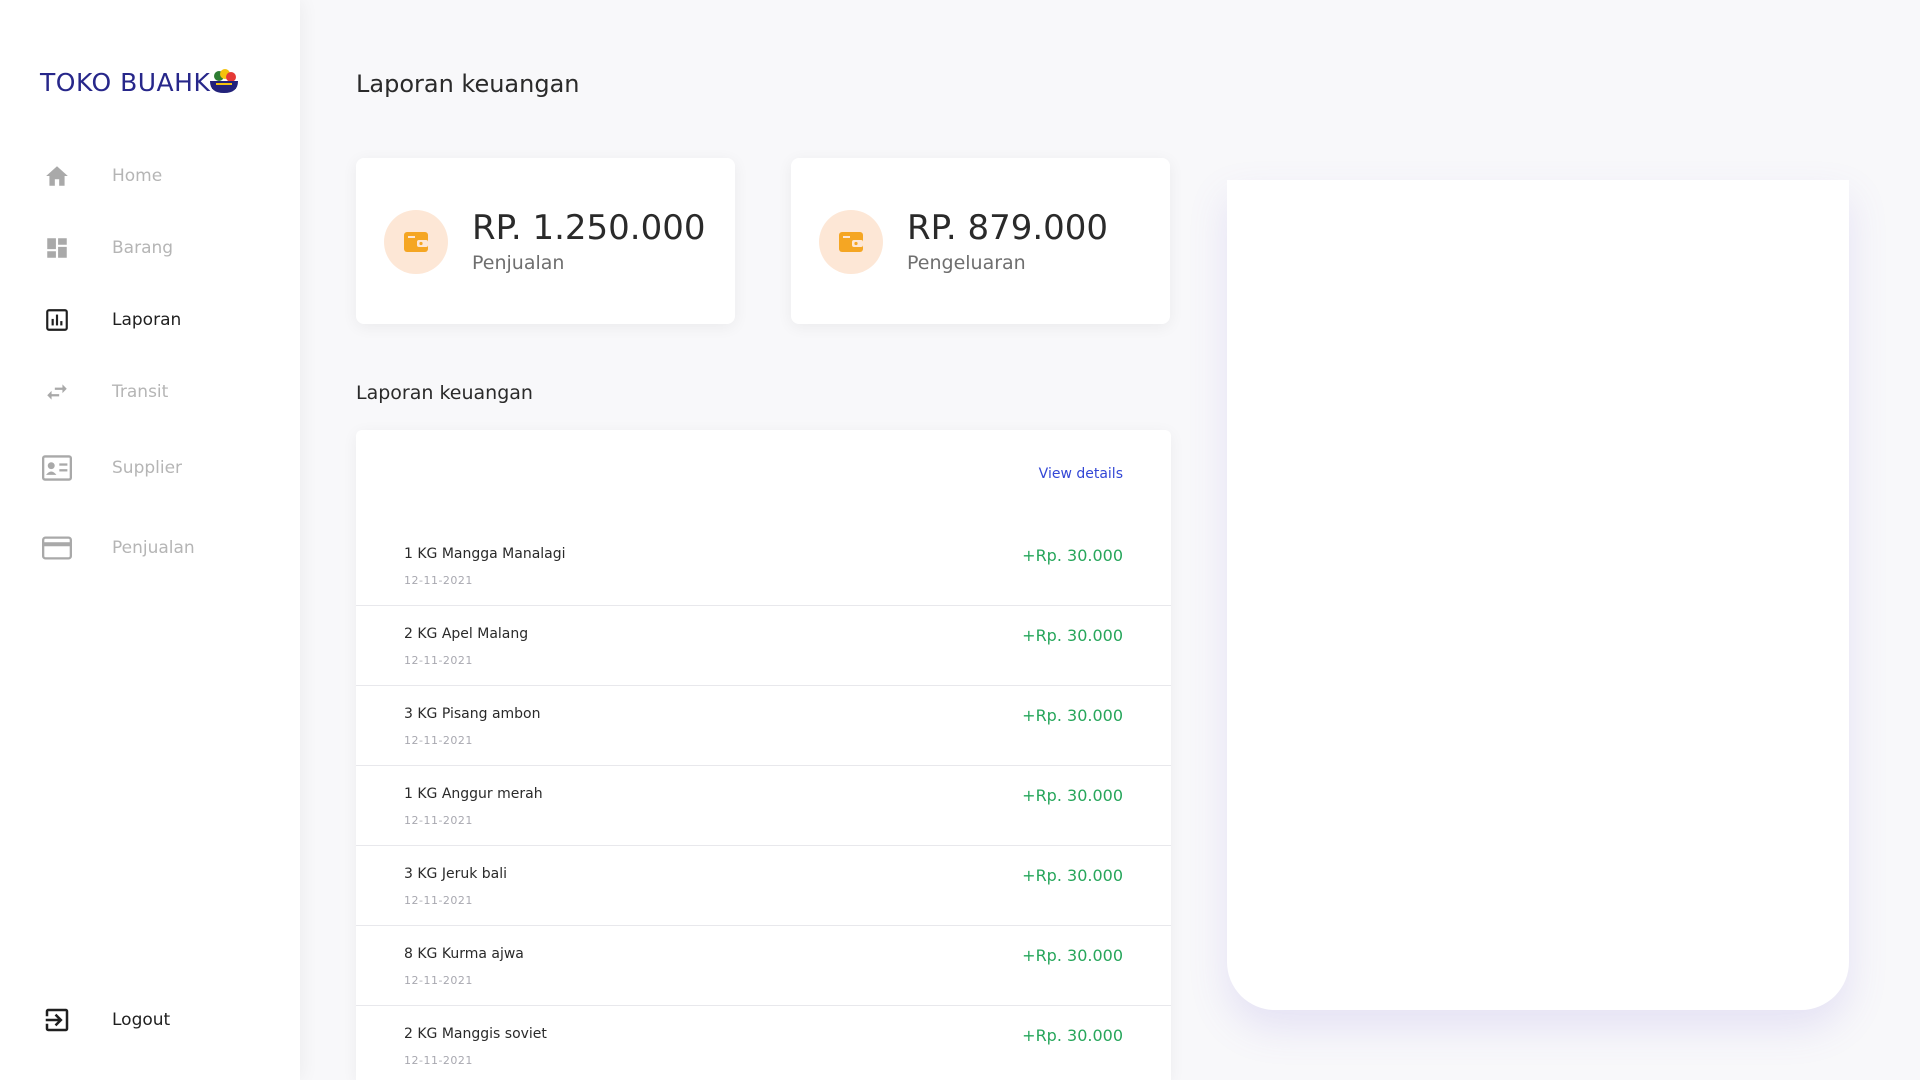  Describe the element at coordinates (763, 646) in the screenshot. I see `table-row: 2 KG Apel Malang 12-11-2021 +Rp. 30.000` at that location.